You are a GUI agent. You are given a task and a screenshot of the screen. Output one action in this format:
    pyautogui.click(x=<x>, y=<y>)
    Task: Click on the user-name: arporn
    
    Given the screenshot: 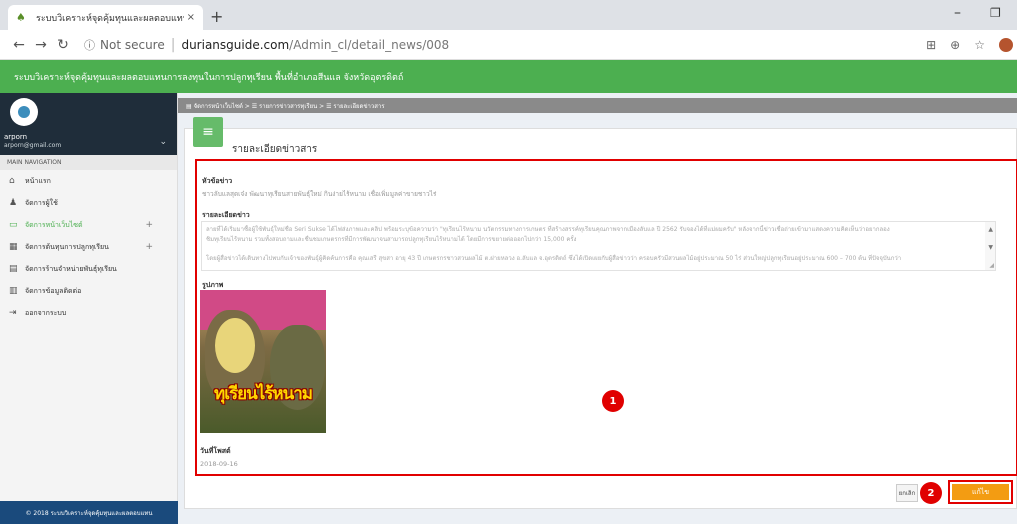 What is the action you would take?
    pyautogui.click(x=16, y=137)
    